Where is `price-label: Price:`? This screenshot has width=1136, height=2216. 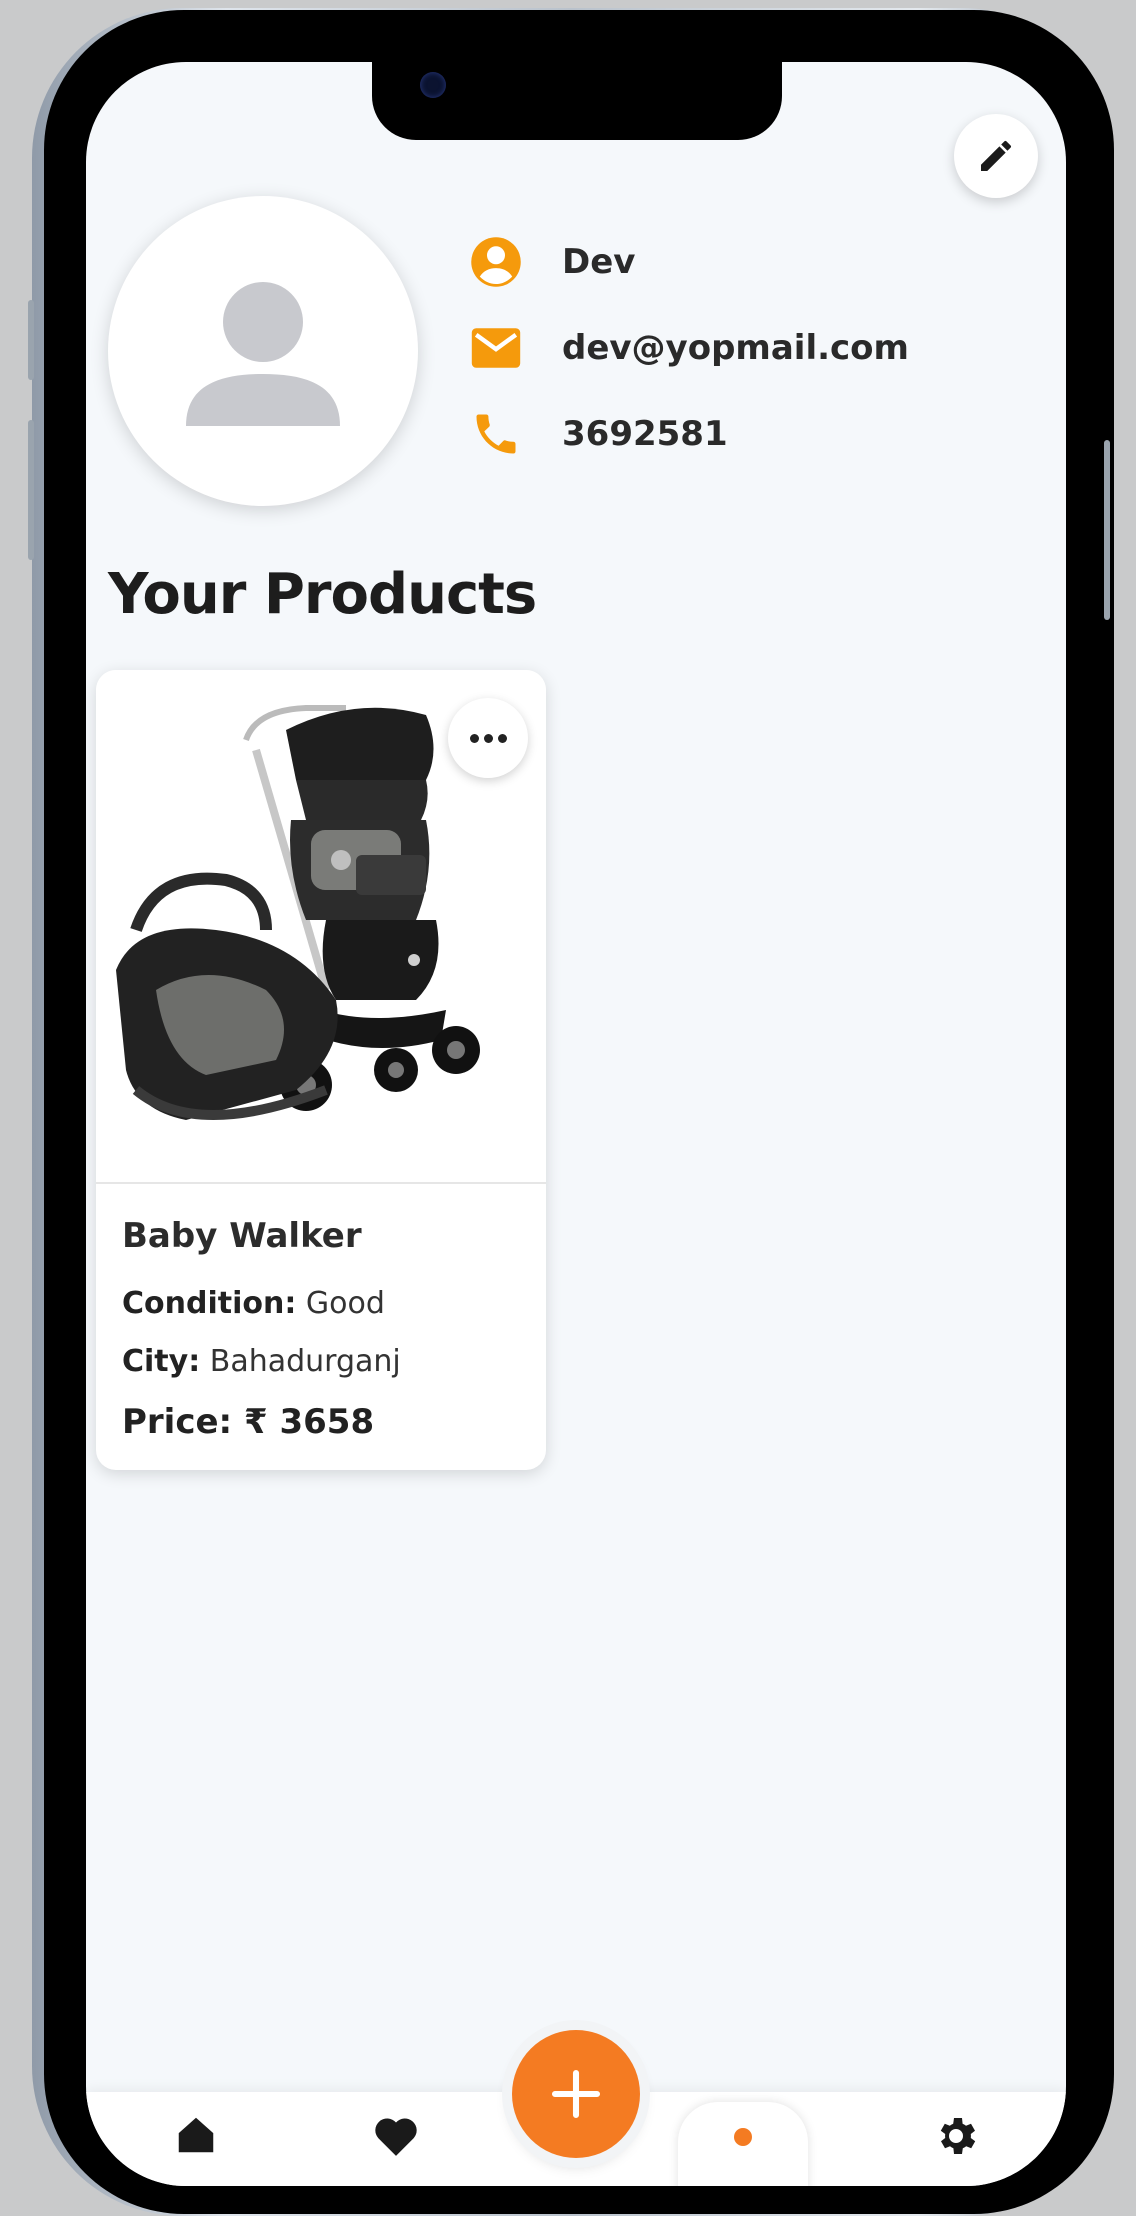
price-label: Price: is located at coordinates (177, 1422).